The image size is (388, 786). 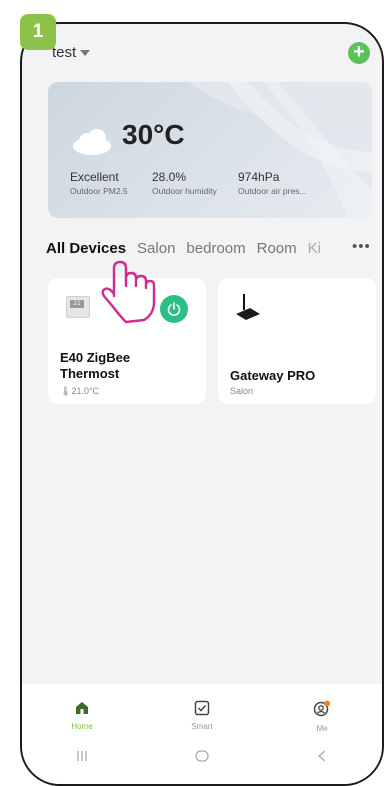 I want to click on weather-stat-pm25: Excellent Outdoor PM2.5, so click(x=99, y=183).